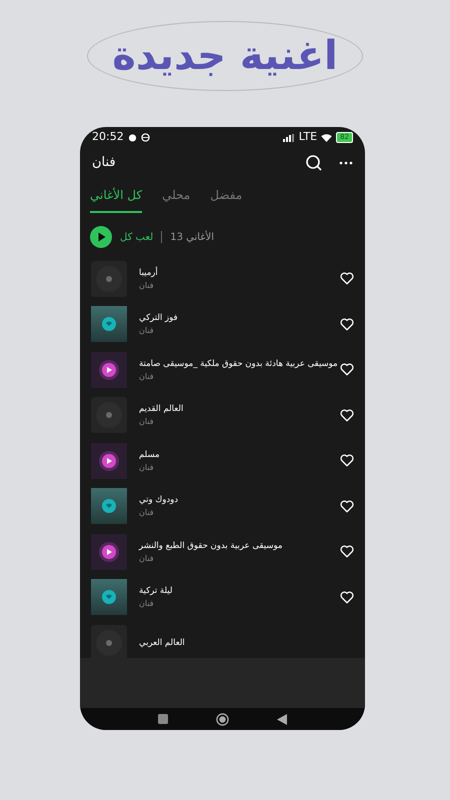 The height and width of the screenshot is (800, 450). I want to click on tab: محلي, so click(176, 199).